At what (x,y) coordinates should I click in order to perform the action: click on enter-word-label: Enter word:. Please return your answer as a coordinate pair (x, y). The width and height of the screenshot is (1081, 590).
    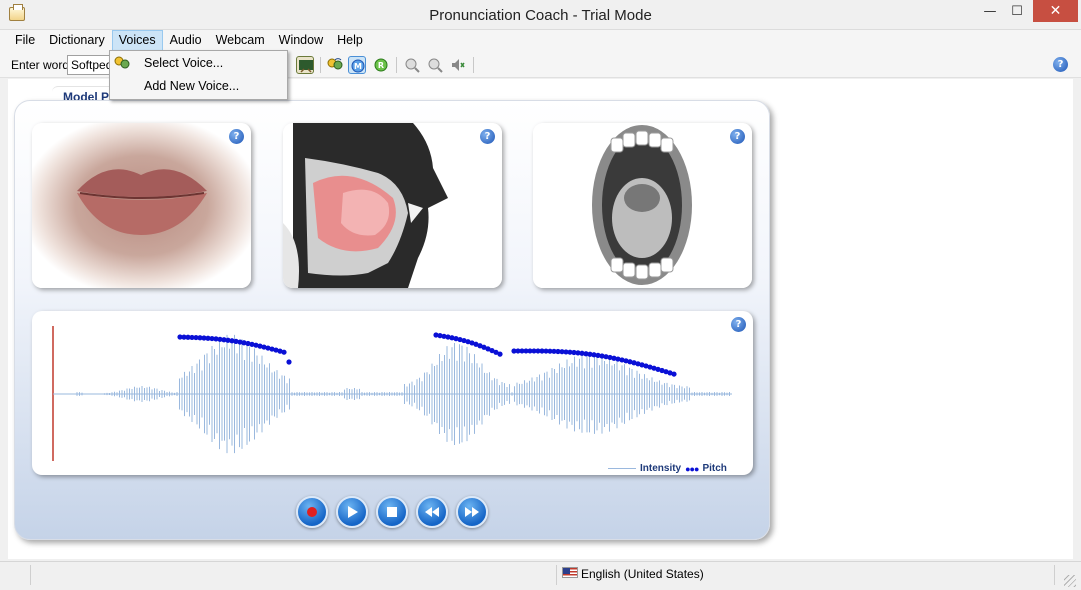
    Looking at the image, I should click on (42, 65).